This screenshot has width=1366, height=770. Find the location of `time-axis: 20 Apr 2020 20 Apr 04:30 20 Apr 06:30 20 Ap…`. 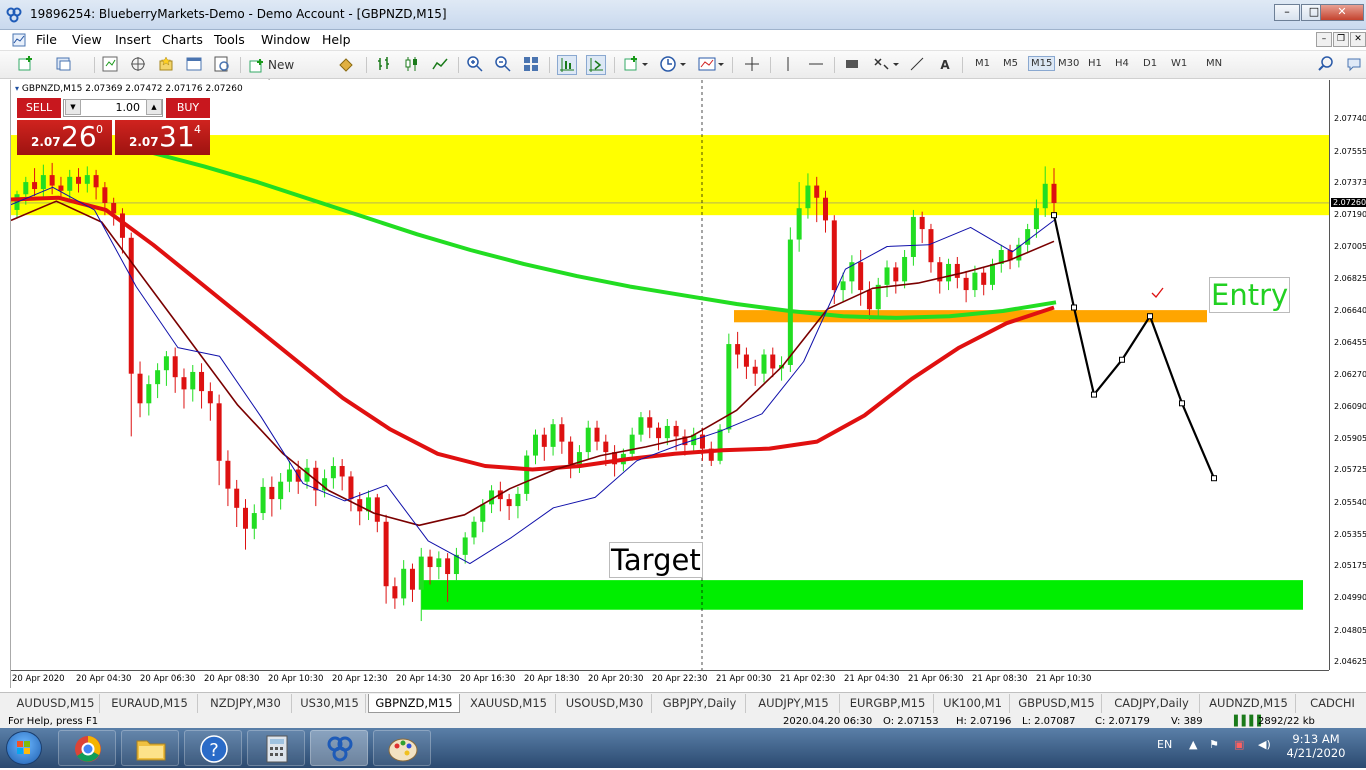

time-axis: 20 Apr 2020 20 Apr 04:30 20 Apr 06:30 20 Ap… is located at coordinates (670, 679).